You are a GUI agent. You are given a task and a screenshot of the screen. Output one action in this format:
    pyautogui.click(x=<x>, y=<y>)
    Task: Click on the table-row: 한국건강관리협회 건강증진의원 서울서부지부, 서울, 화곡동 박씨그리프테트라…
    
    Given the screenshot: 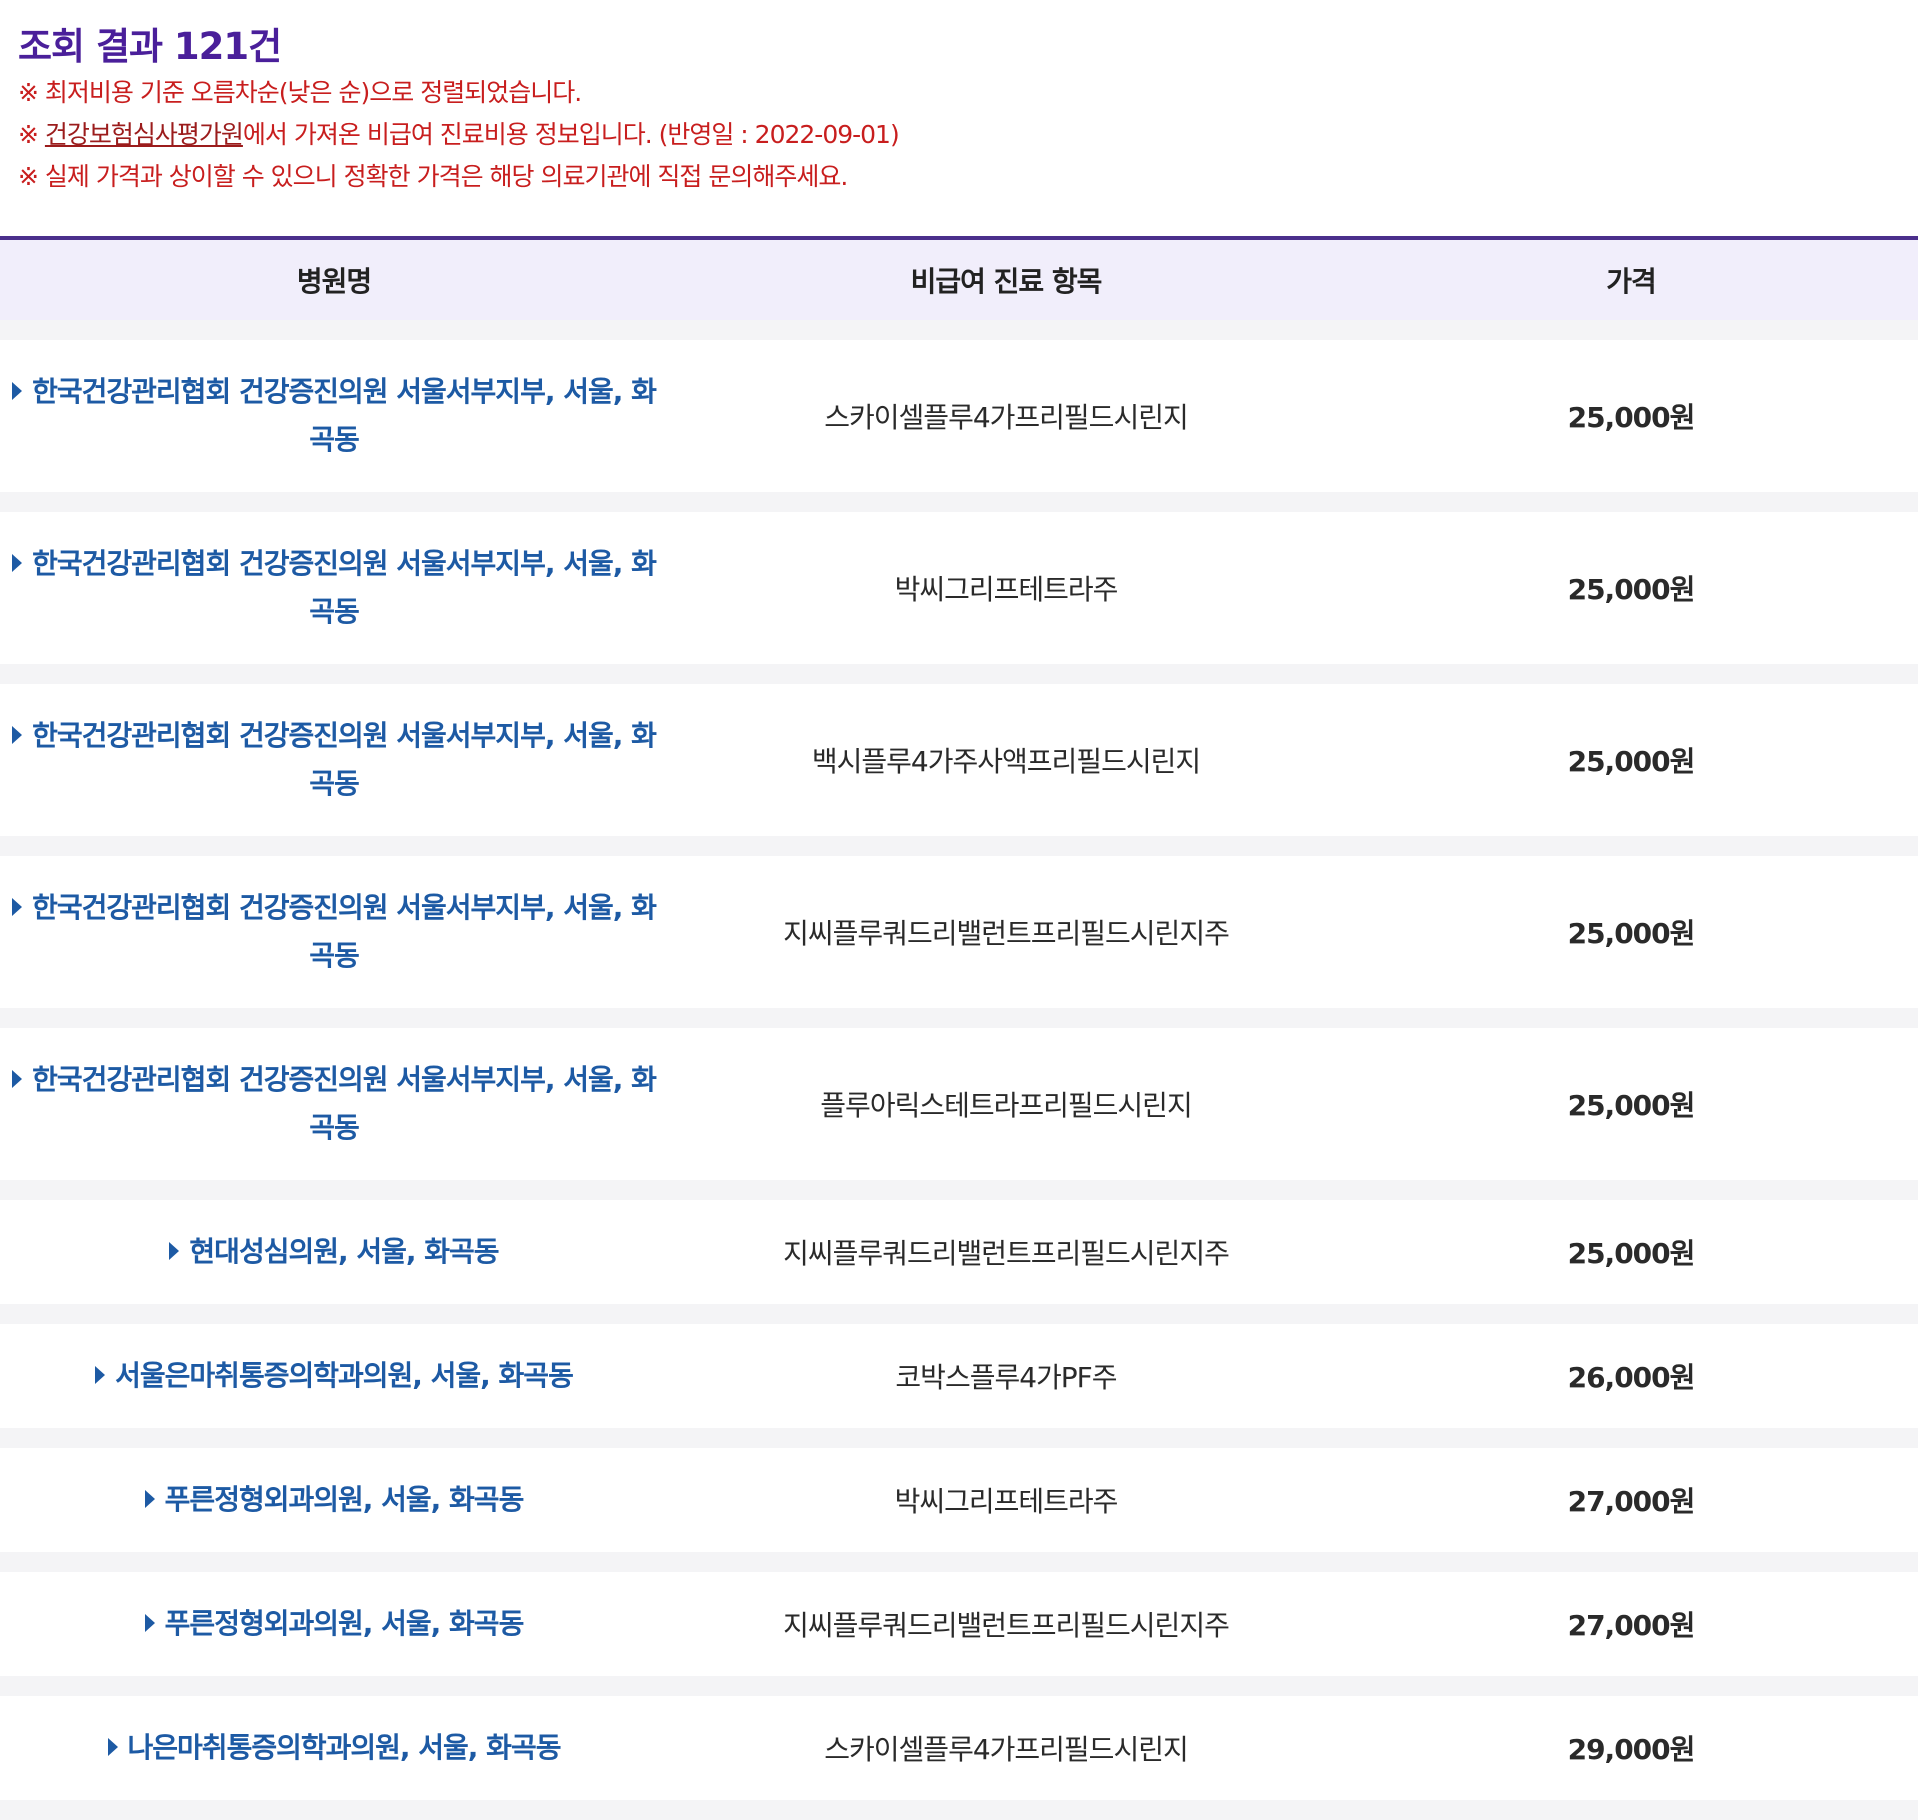 What is the action you would take?
    pyautogui.click(x=959, y=578)
    